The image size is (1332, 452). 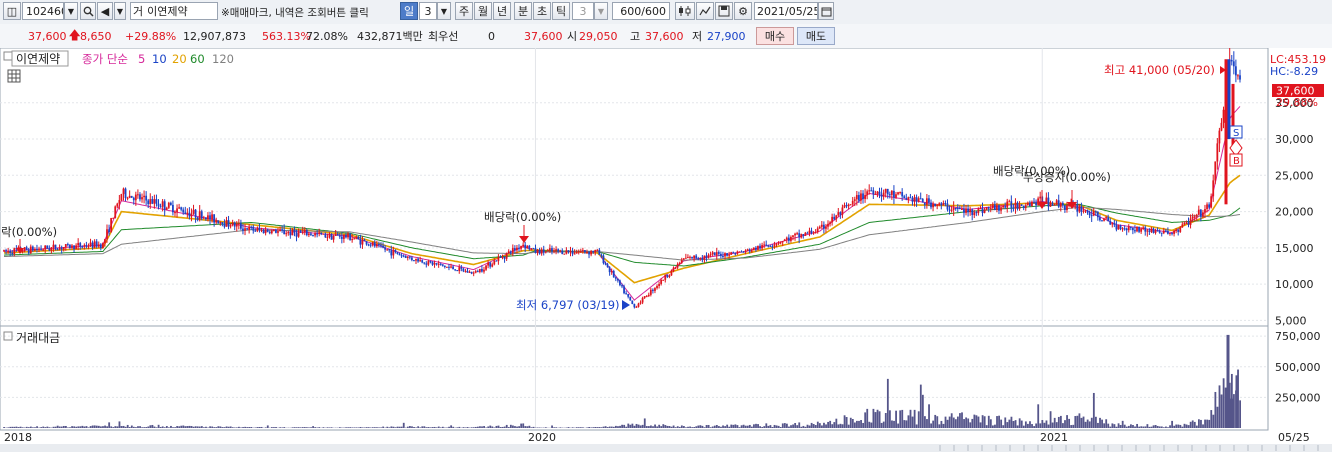 I want to click on horizontal-scrollbar, so click(x=666, y=448).